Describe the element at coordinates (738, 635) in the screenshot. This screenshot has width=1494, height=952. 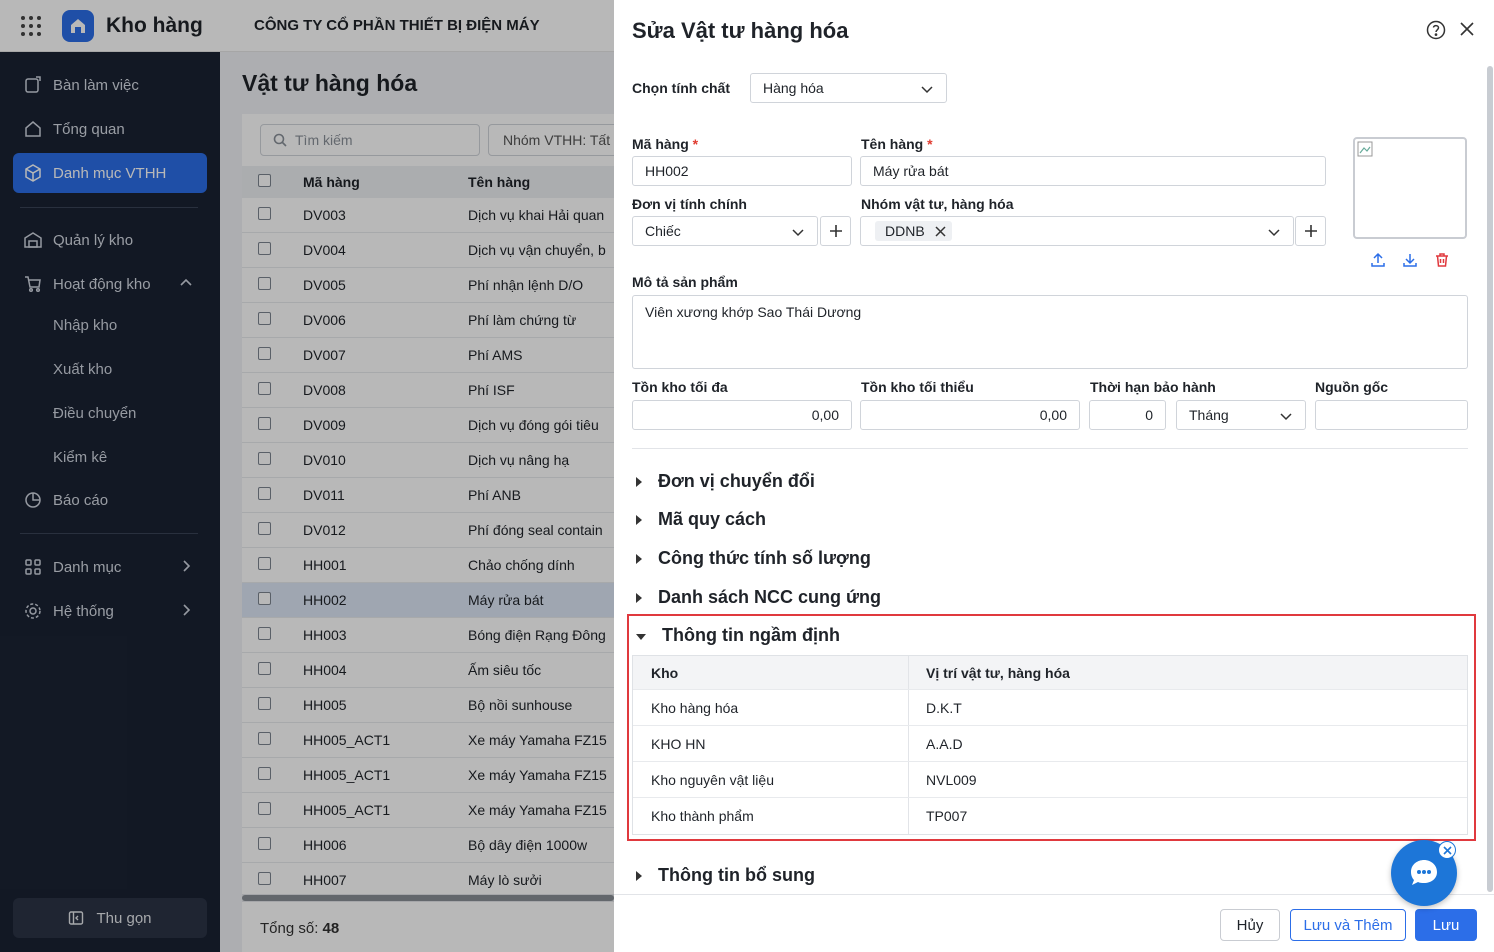
I see `section-default-info: Thông tin ngầm định` at that location.